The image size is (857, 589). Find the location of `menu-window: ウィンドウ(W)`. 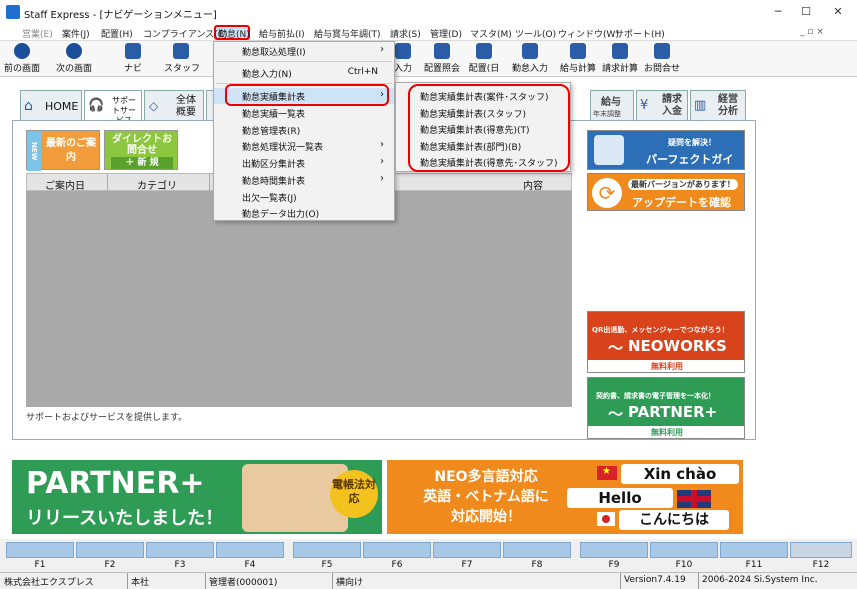

menu-window: ウィンドウ(W) is located at coordinates (588, 33).